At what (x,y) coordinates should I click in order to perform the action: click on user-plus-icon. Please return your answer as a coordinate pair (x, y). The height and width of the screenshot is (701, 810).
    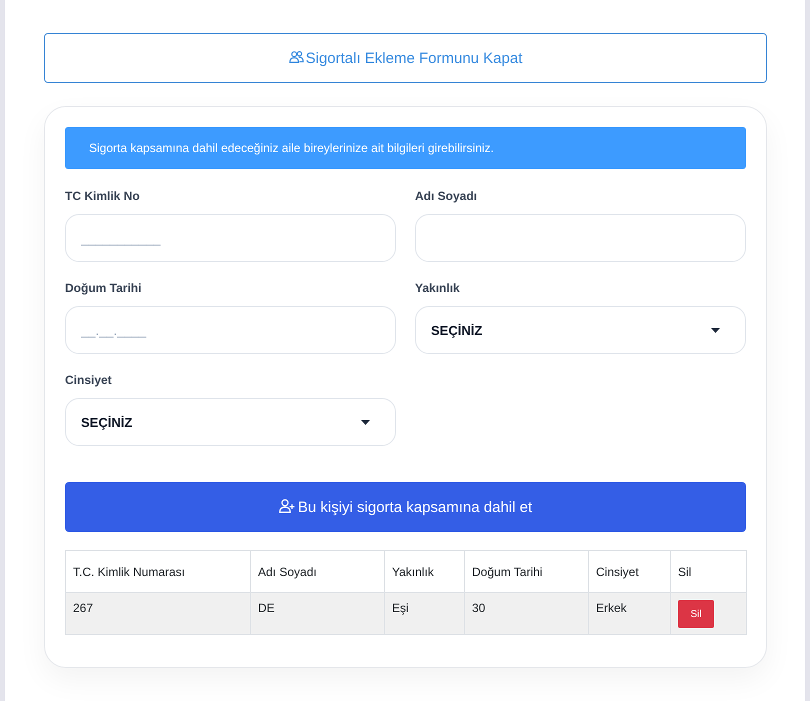
    Looking at the image, I should click on (286, 506).